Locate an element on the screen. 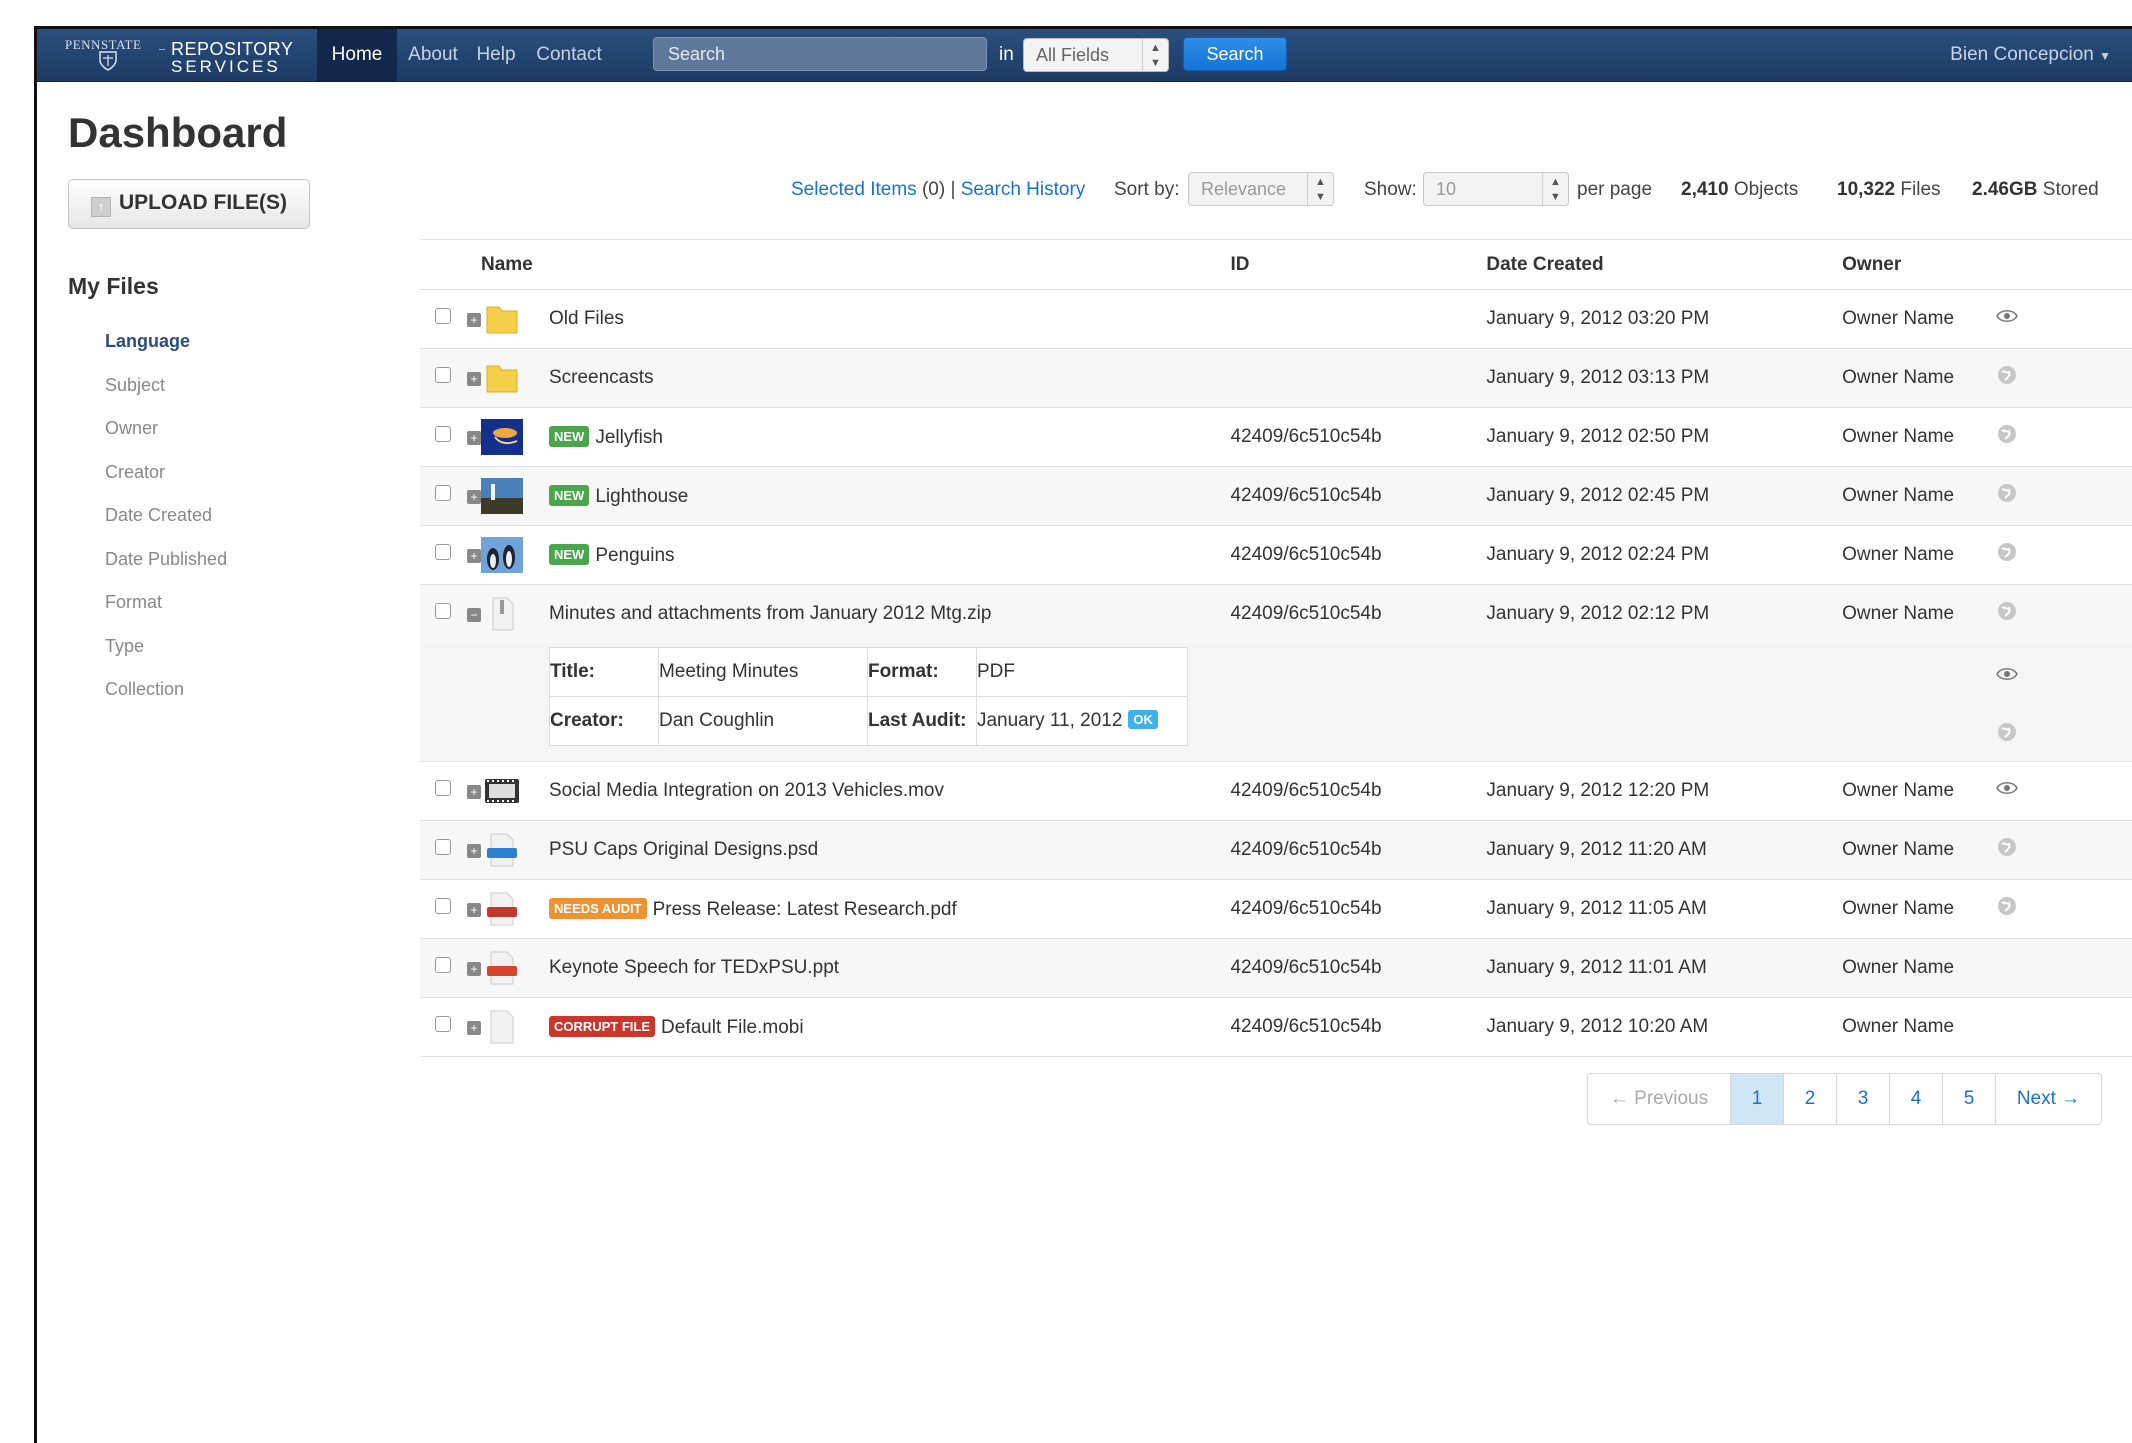 The width and height of the screenshot is (2132, 1443). file-name: Keynote Speech for TEDxPSU.ppt is located at coordinates (889, 968).